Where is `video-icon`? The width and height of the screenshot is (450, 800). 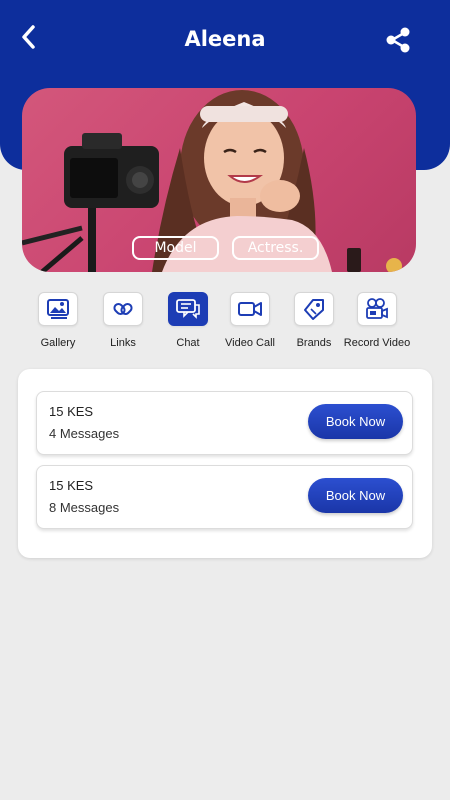 video-icon is located at coordinates (250, 309).